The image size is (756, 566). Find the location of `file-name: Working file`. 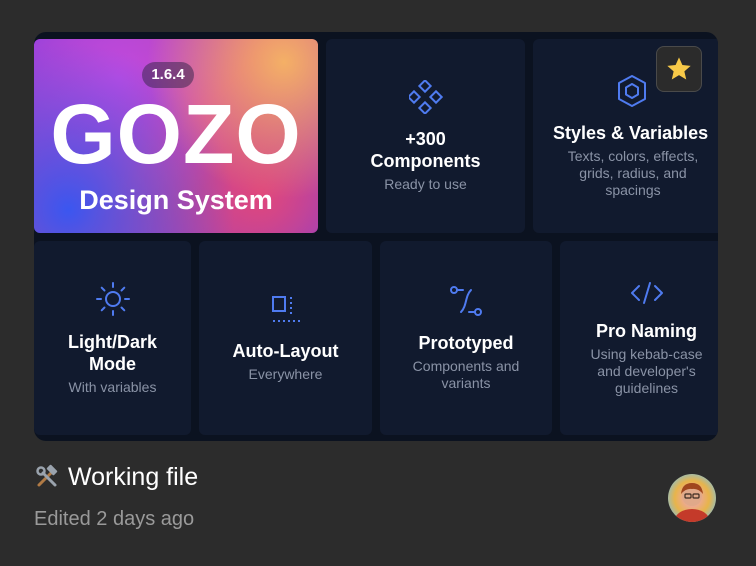

file-name: Working file is located at coordinates (133, 477).